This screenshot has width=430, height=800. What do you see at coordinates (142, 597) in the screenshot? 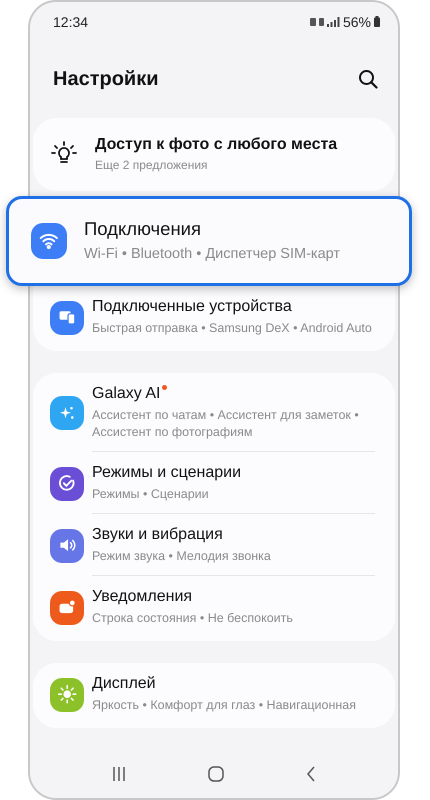
I see `item-title: Уведомления` at bounding box center [142, 597].